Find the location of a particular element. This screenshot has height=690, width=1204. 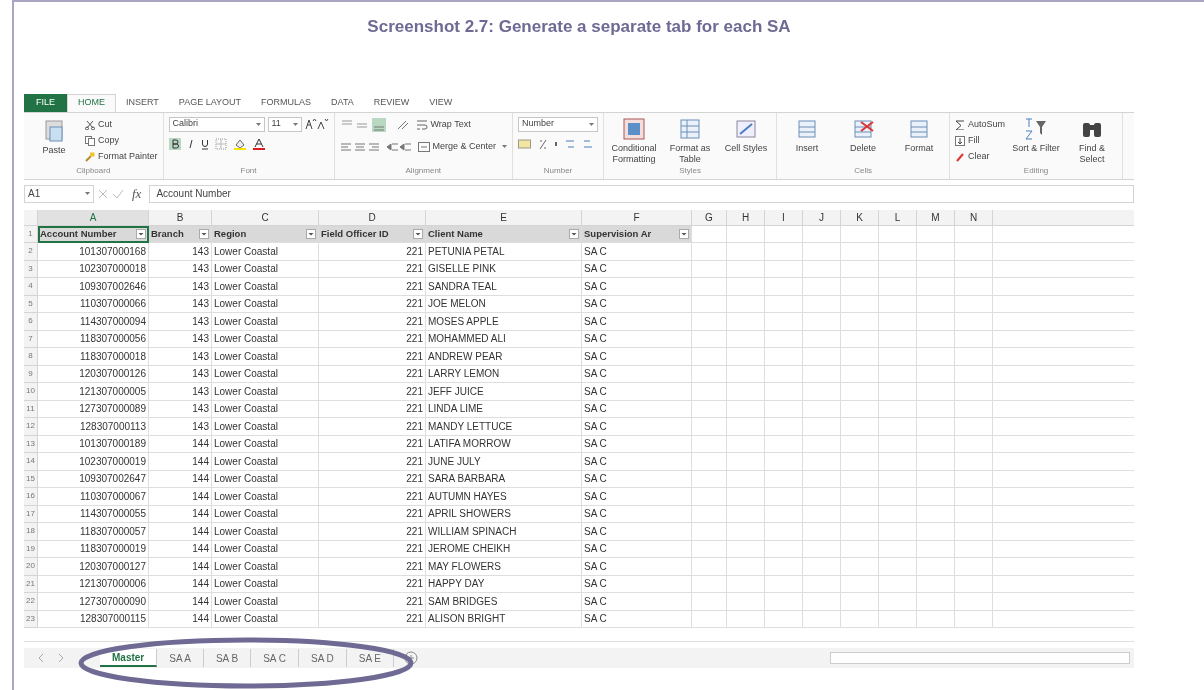

ribbon-button: Paste is located at coordinates (54, 150).